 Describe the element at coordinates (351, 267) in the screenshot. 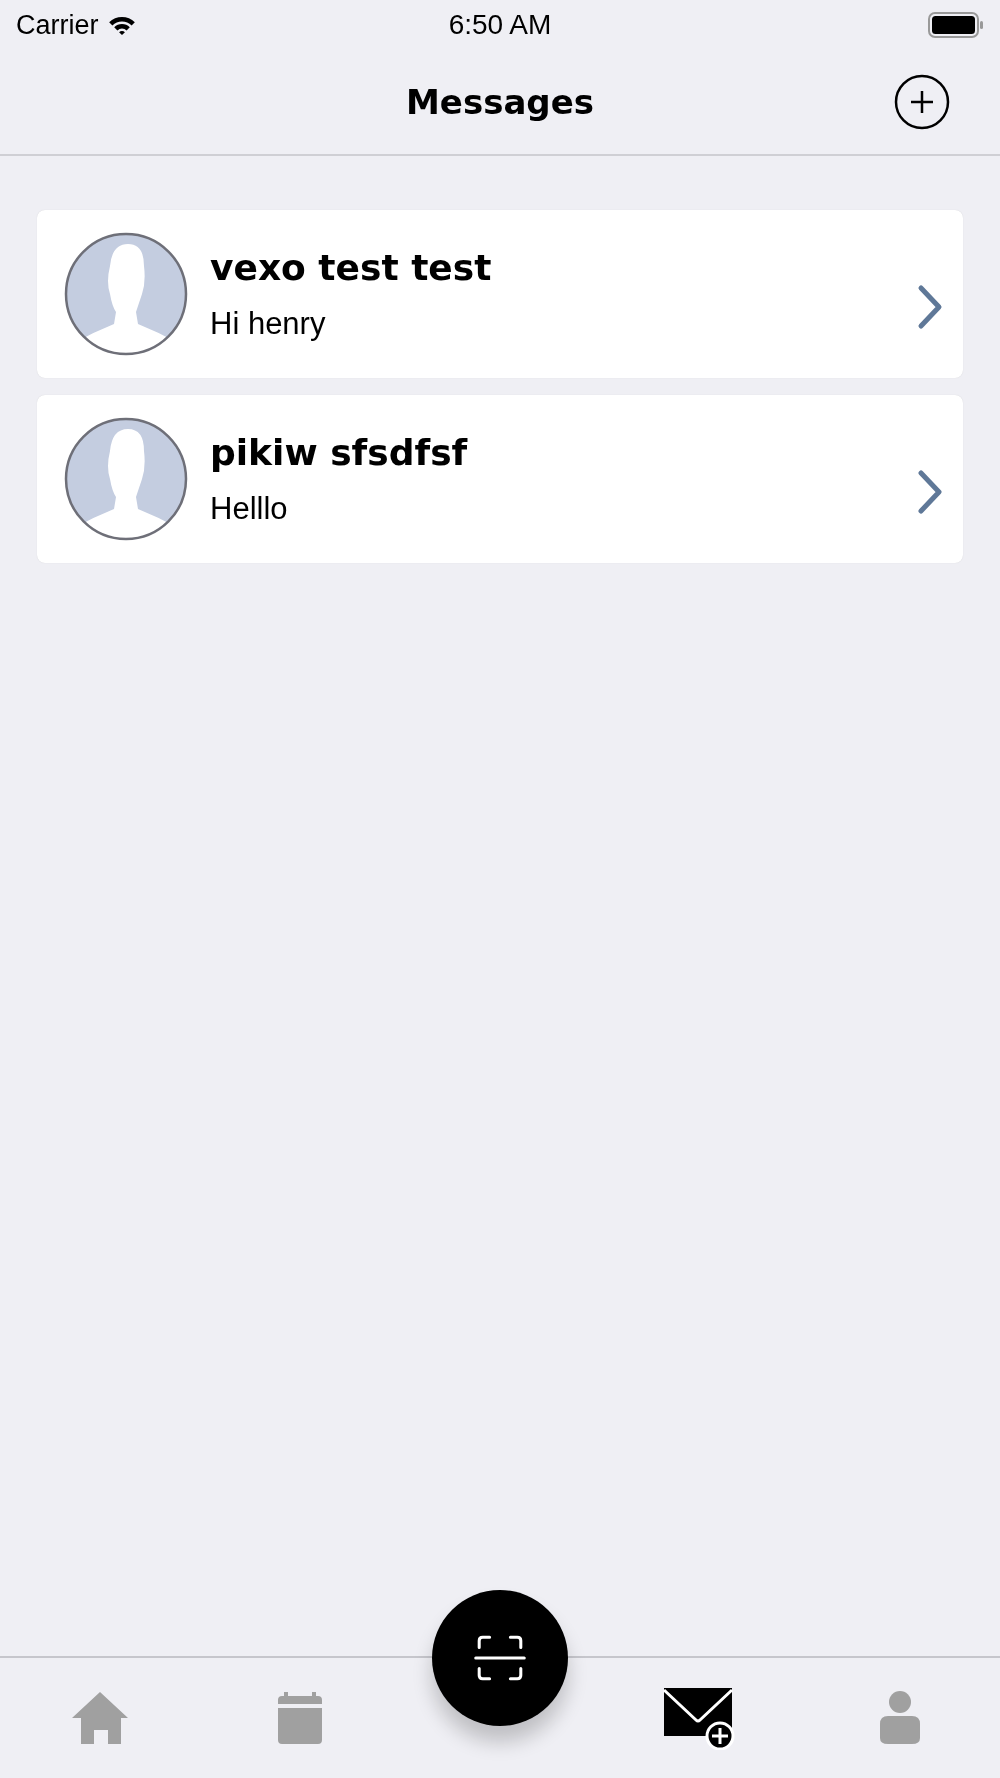

I see `contact-name: vexo test test` at that location.